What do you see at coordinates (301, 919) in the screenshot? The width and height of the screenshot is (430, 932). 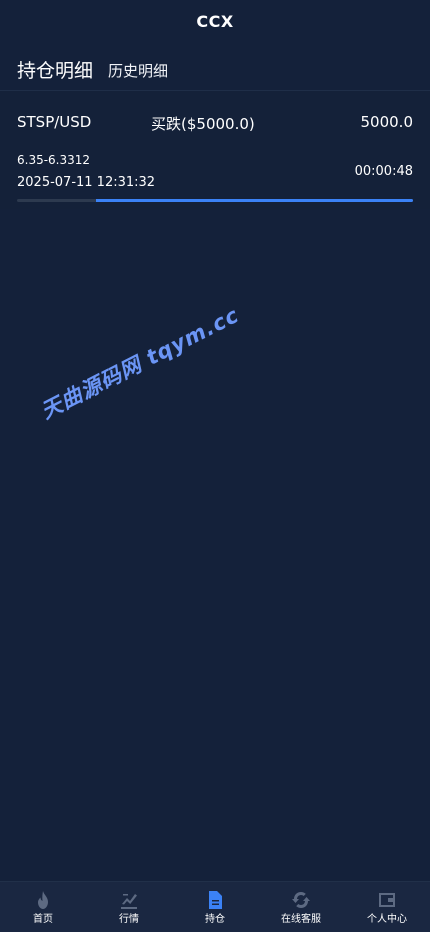 I see `nav-label: 在线客服` at bounding box center [301, 919].